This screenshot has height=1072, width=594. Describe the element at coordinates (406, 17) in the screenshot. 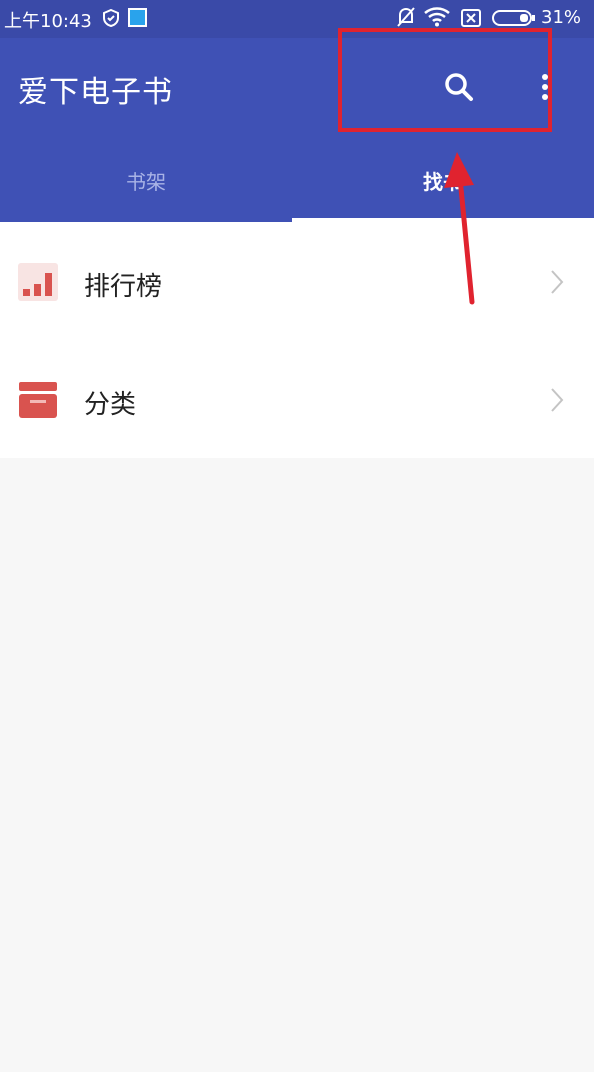

I see `mute-bell-icon` at that location.